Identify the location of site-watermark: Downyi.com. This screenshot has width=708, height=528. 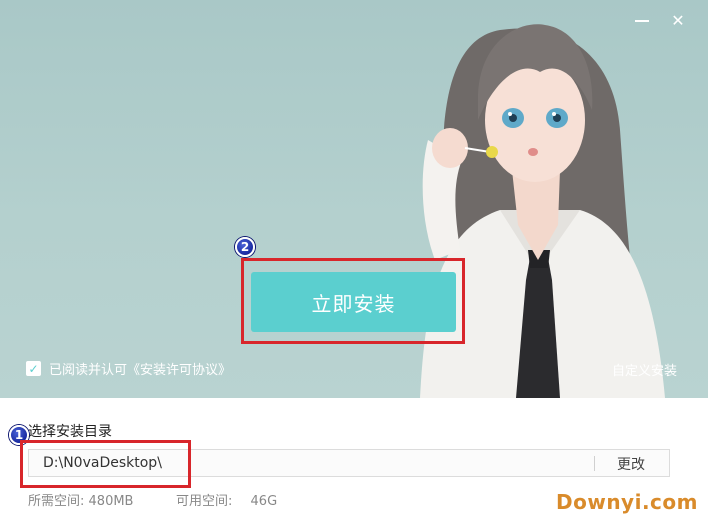
(627, 502).